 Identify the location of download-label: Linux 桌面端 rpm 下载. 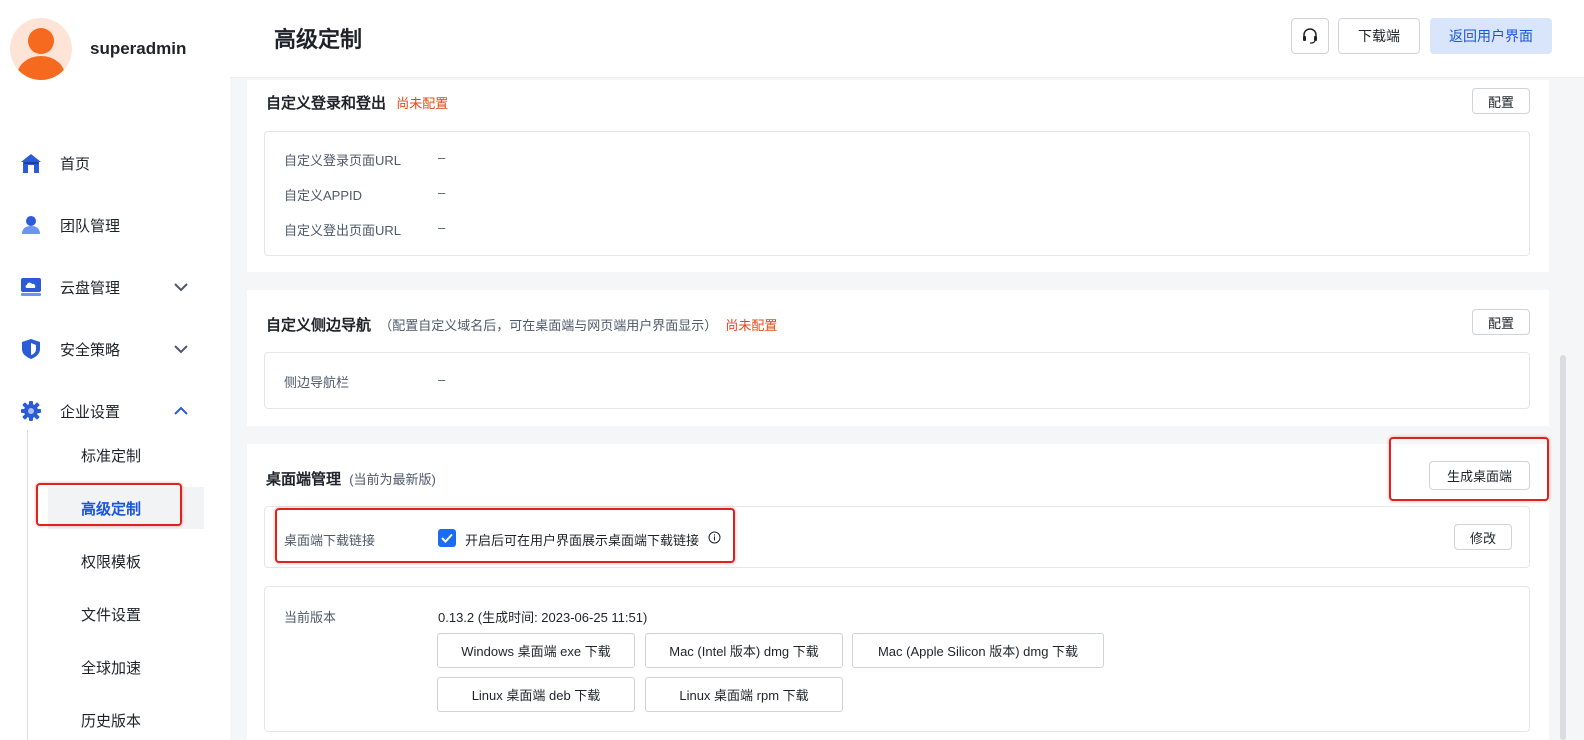
(744, 695).